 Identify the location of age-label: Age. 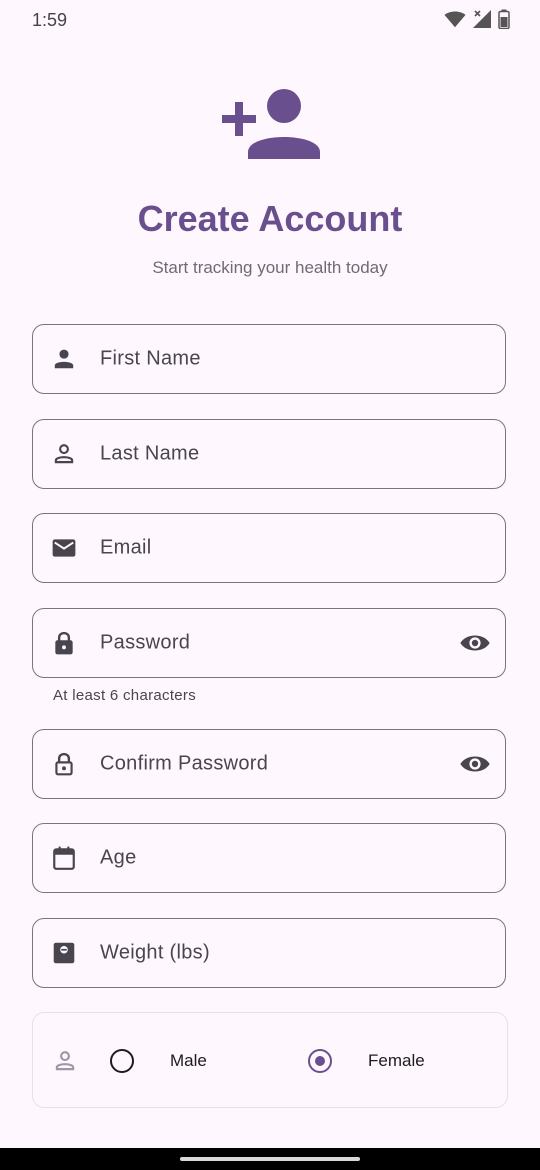
(118, 857).